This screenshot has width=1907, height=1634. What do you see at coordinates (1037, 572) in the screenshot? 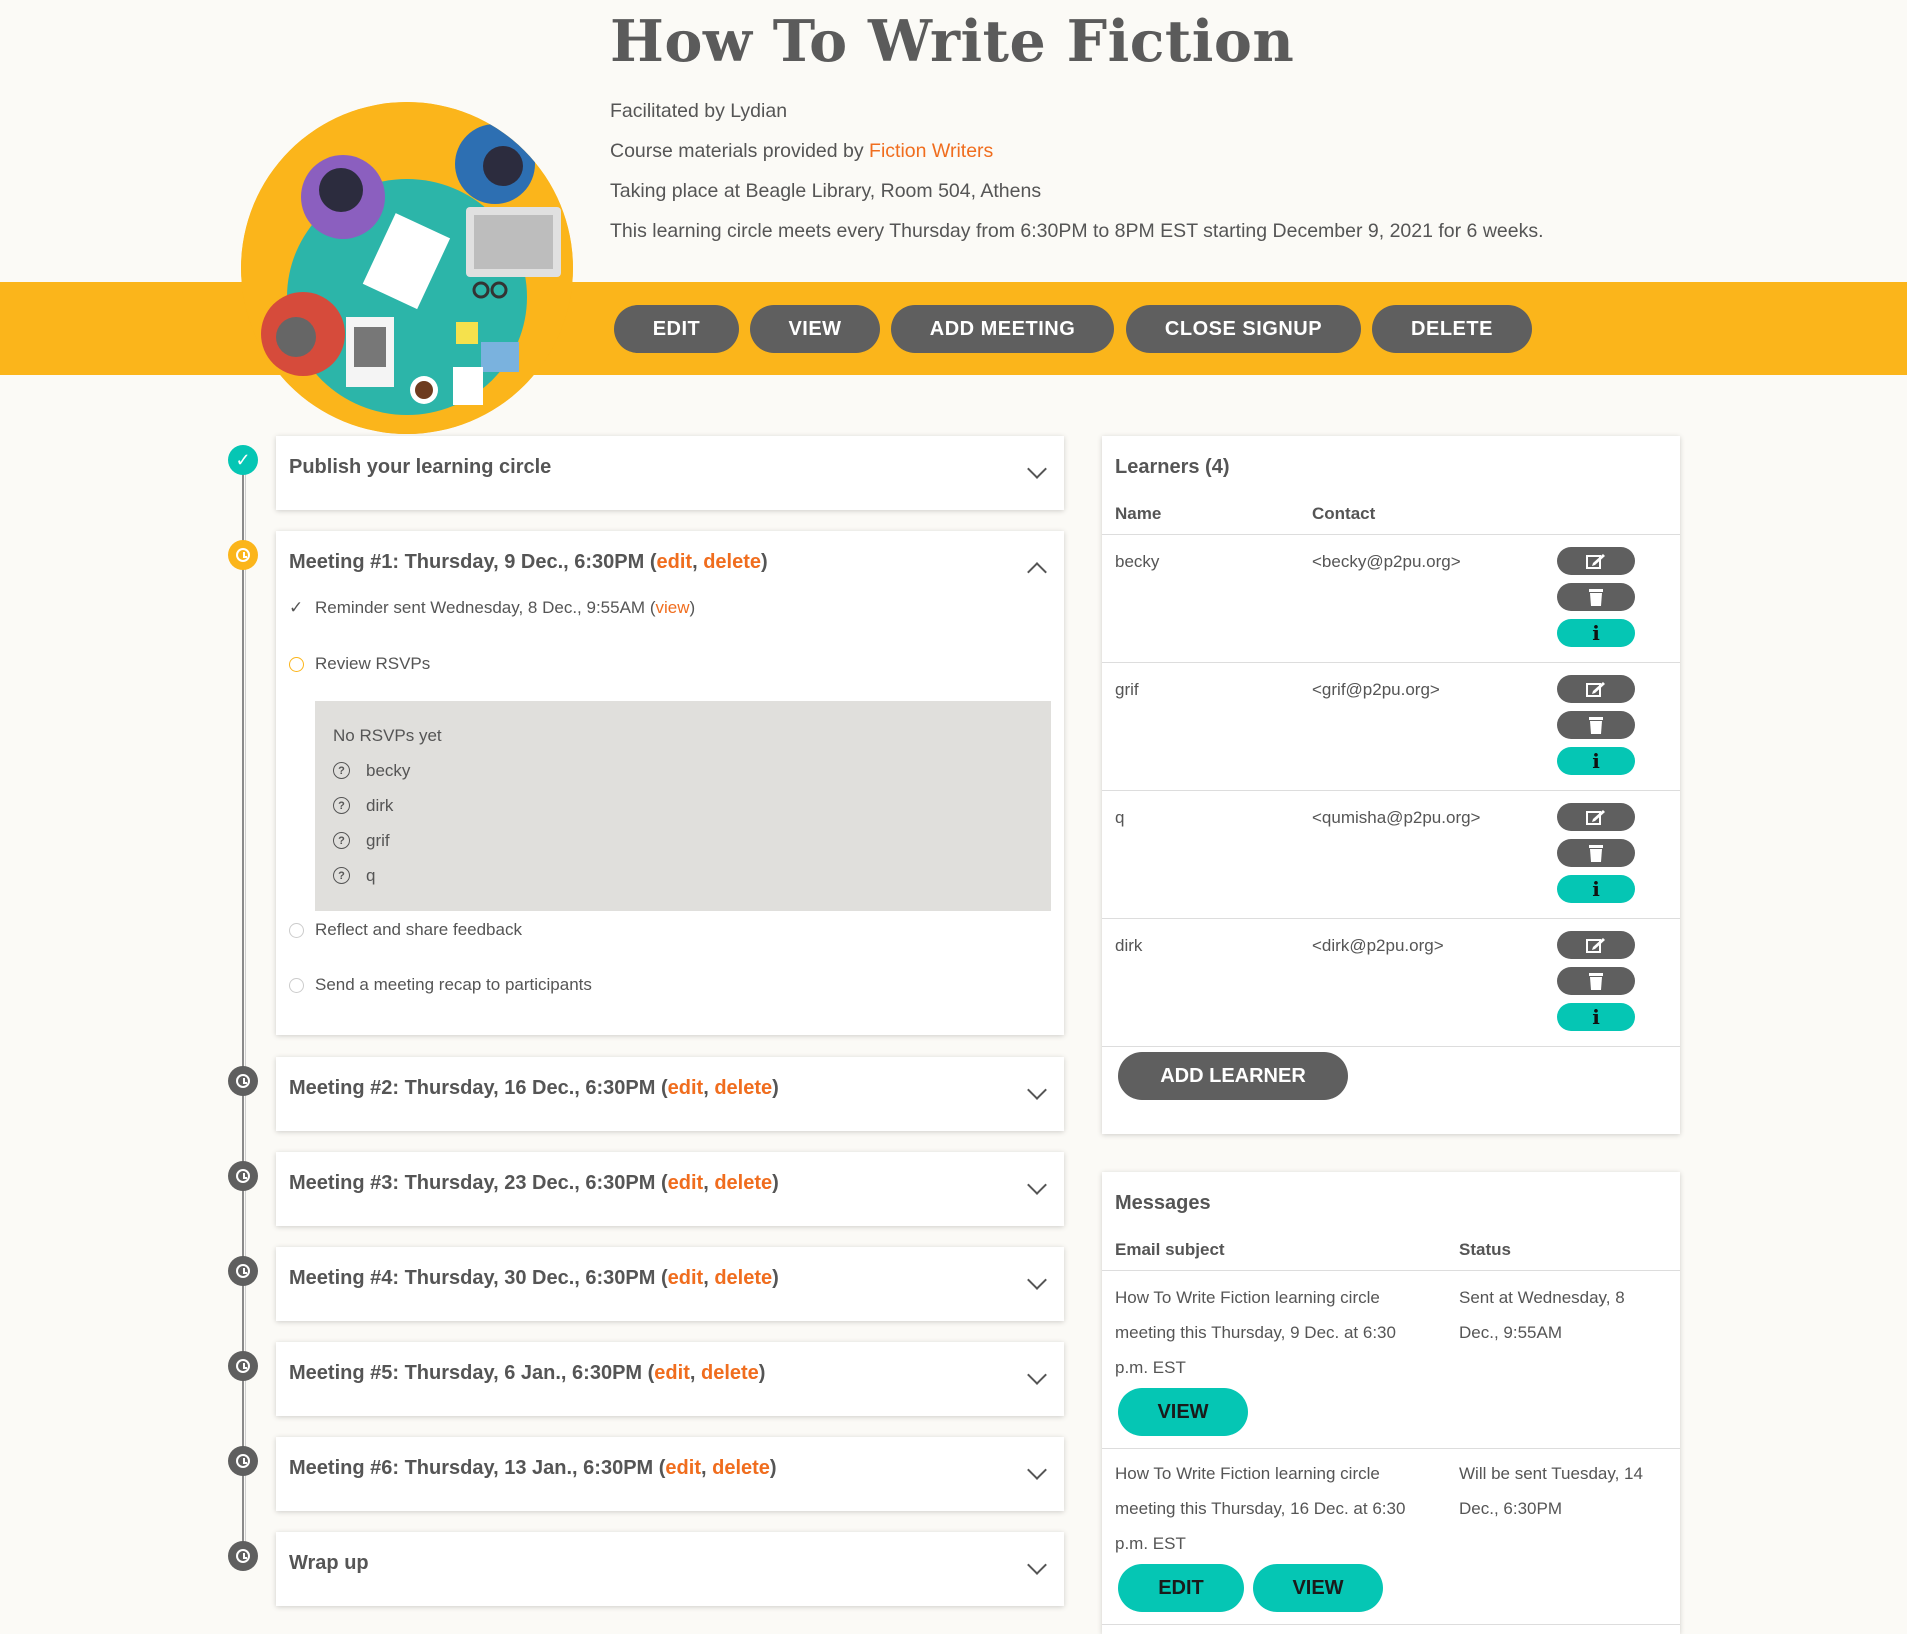
I see `chevron-up-icon` at bounding box center [1037, 572].